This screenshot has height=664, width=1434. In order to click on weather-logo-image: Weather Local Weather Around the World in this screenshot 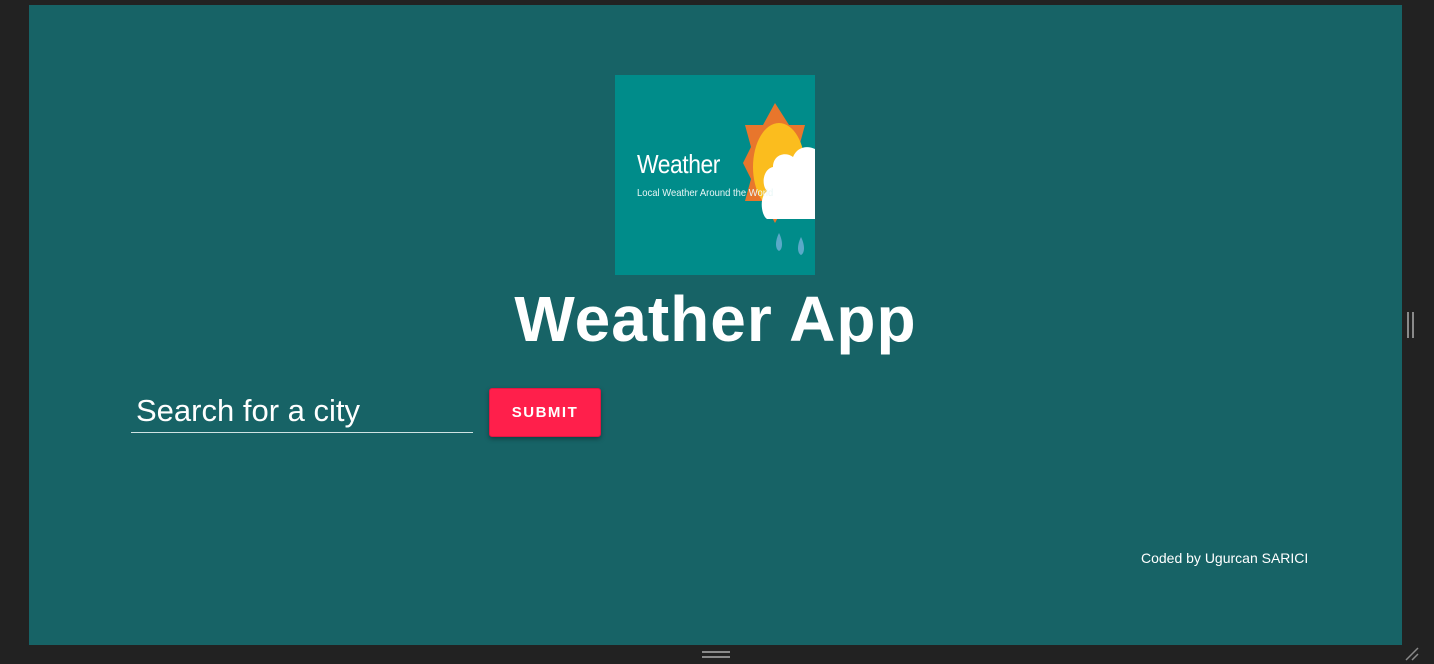, I will do `click(715, 175)`.